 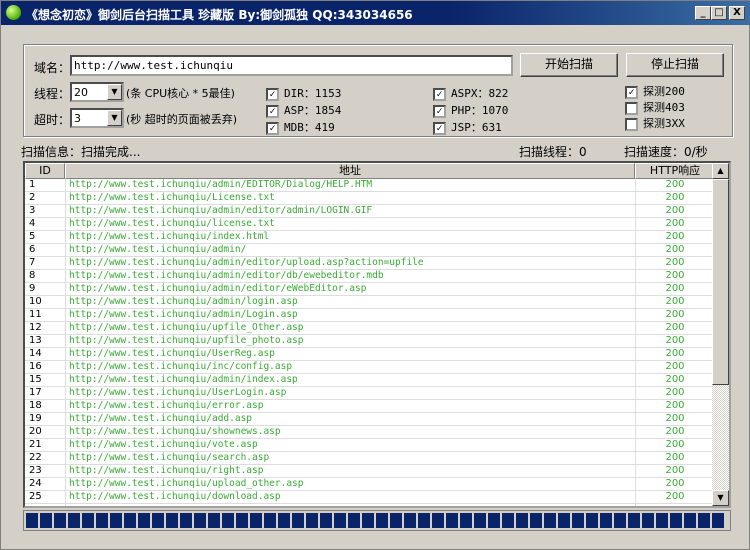 I want to click on row-url: http://www.test.ichunqiu/add.asp, so click(x=160, y=419).